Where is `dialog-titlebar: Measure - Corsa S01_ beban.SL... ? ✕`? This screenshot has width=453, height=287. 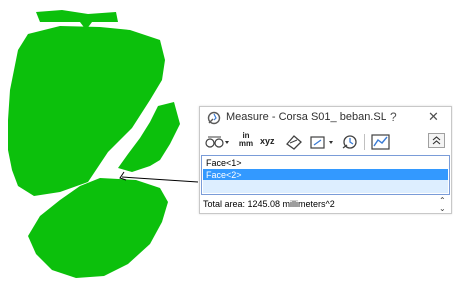
dialog-titlebar: Measure - Corsa S01_ beban.SL... ? ✕ is located at coordinates (325, 118).